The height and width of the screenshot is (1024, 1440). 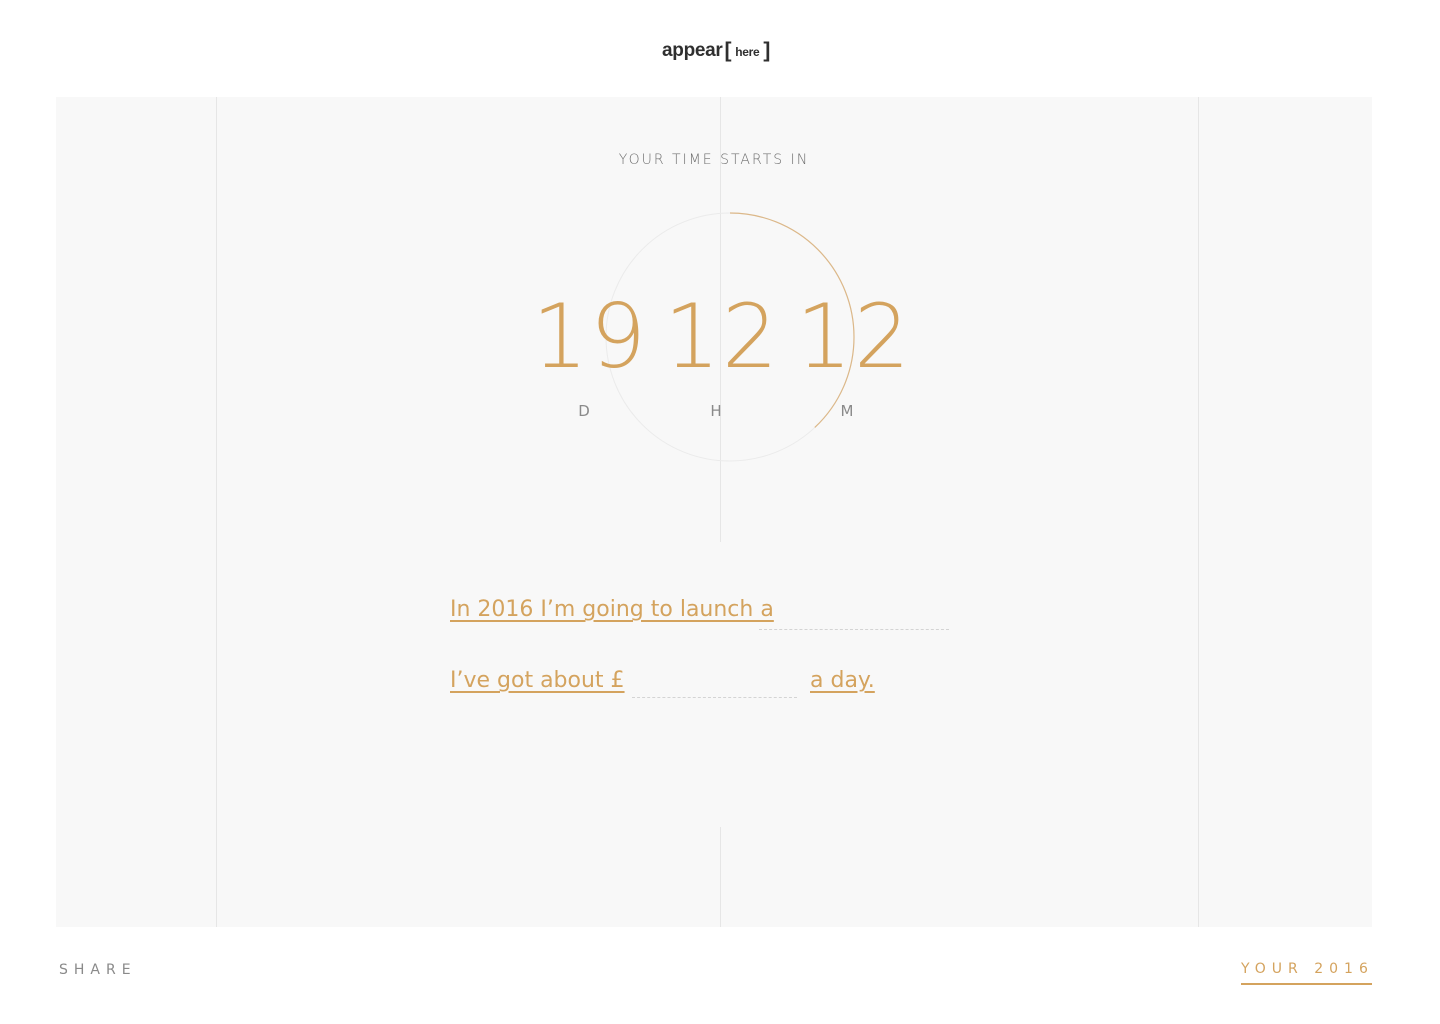 What do you see at coordinates (692, 50) in the screenshot?
I see `logo-word: appear` at bounding box center [692, 50].